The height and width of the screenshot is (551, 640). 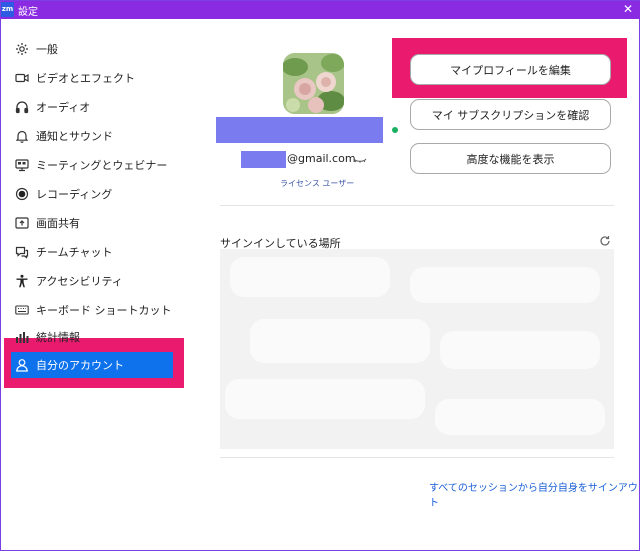 What do you see at coordinates (98, 107) in the screenshot?
I see `sidebar-item-audio: オーディオ` at bounding box center [98, 107].